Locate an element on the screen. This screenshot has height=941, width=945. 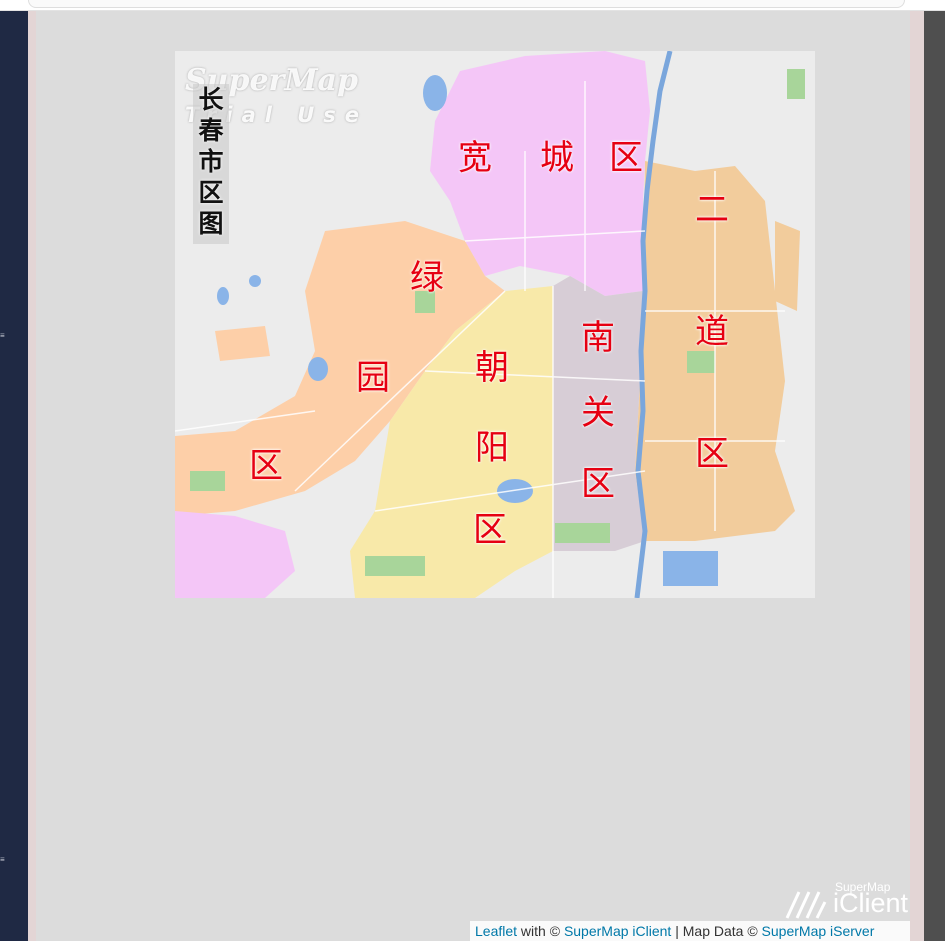
map-title-char: 区 is located at coordinates (211, 192).